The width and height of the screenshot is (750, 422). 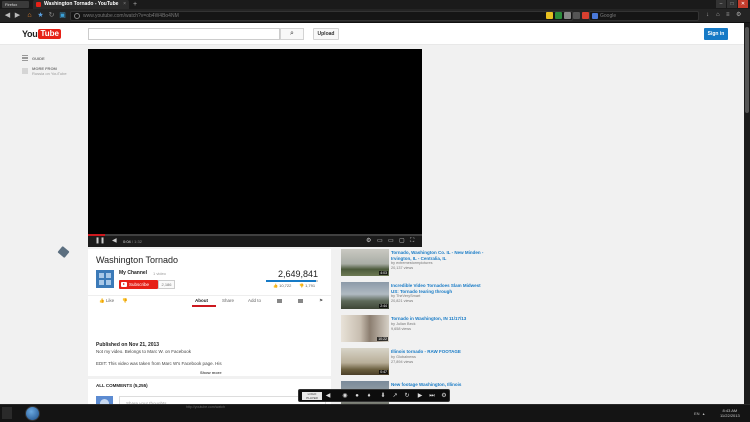 What do you see at coordinates (697, 413) in the screenshot?
I see `language-indicator: EN` at bounding box center [697, 413].